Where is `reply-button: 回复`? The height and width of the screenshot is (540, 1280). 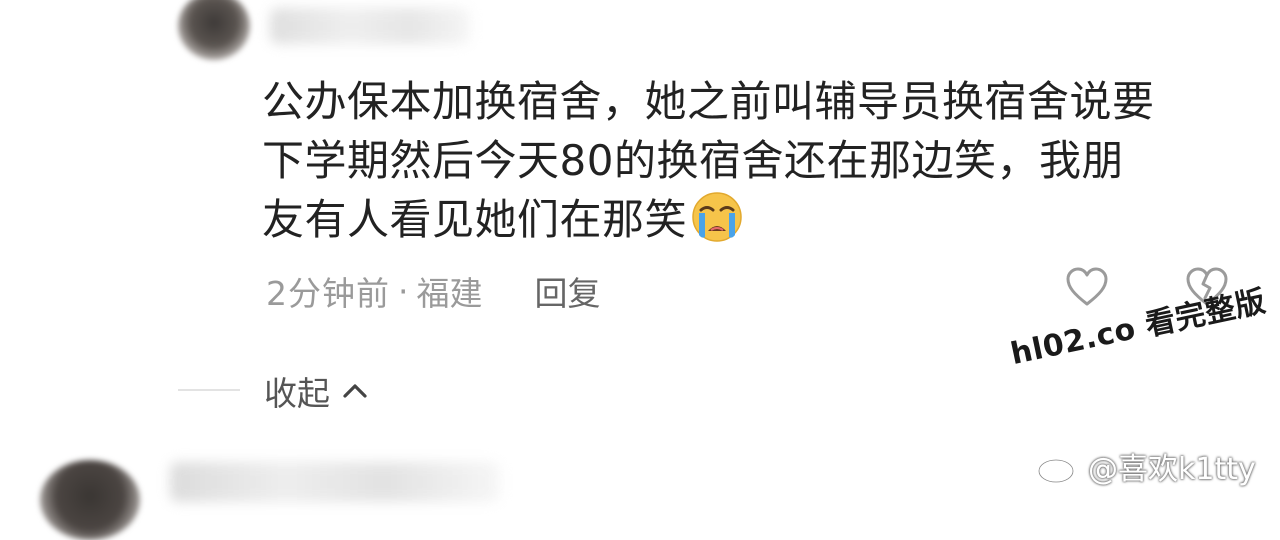 reply-button: 回复 is located at coordinates (568, 291).